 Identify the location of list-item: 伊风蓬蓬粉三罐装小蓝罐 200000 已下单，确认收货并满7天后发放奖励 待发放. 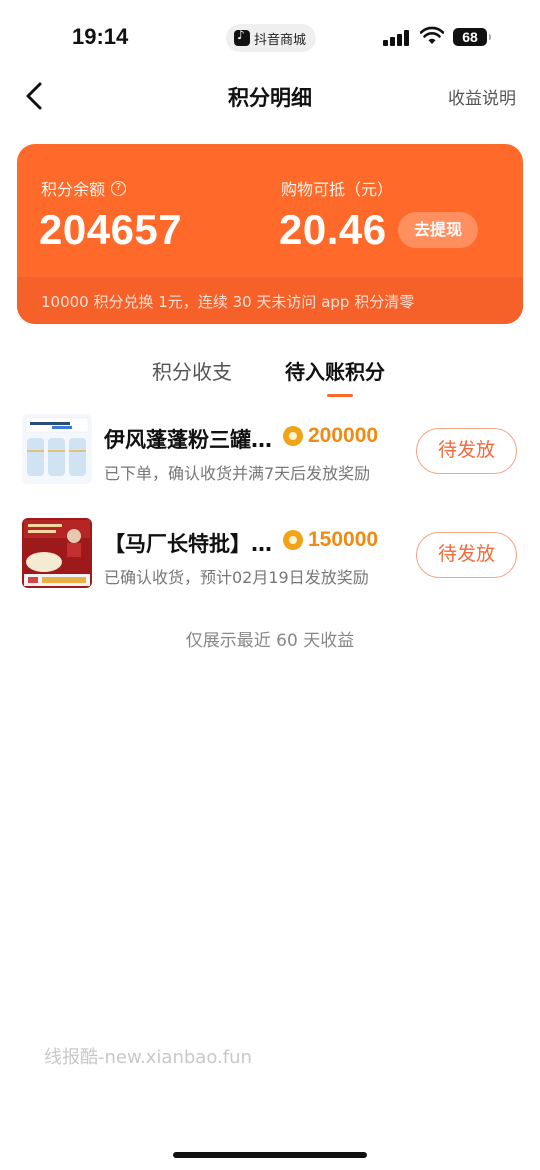
(270, 453).